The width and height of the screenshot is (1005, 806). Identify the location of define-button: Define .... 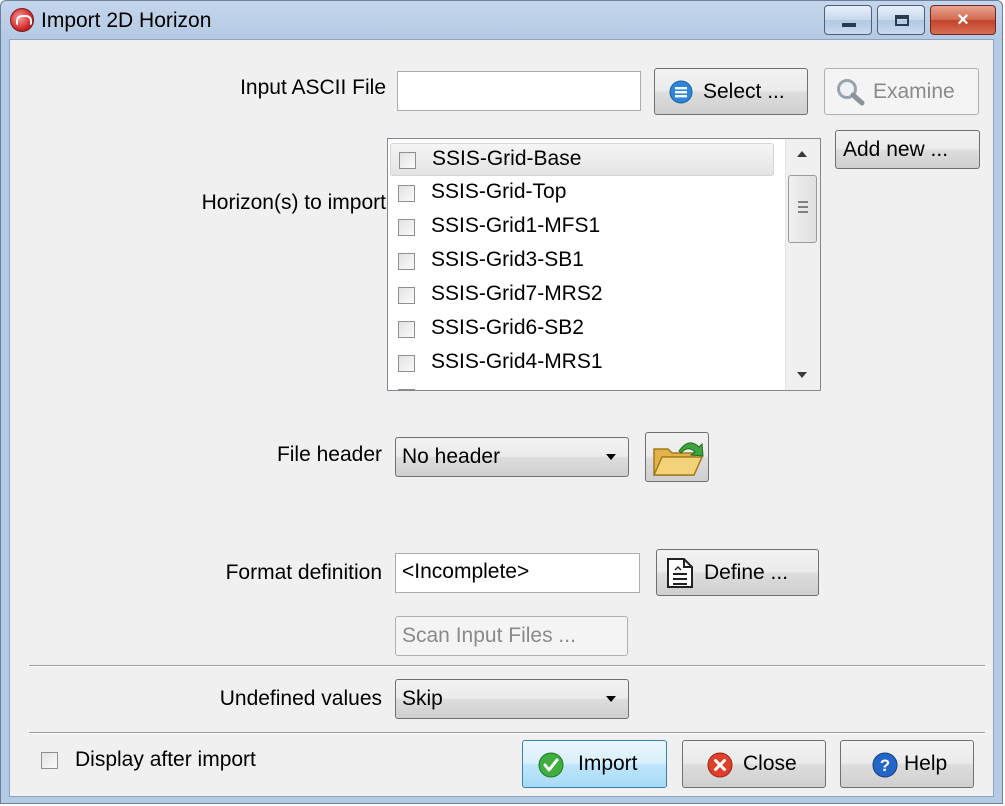
(737, 572).